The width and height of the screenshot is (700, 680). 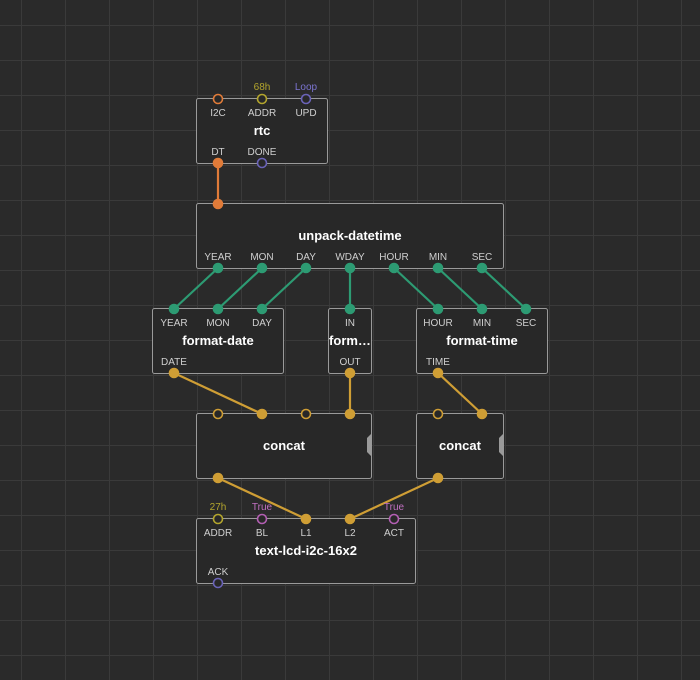 I want to click on pin-value-addr: 68h, so click(x=262, y=87).